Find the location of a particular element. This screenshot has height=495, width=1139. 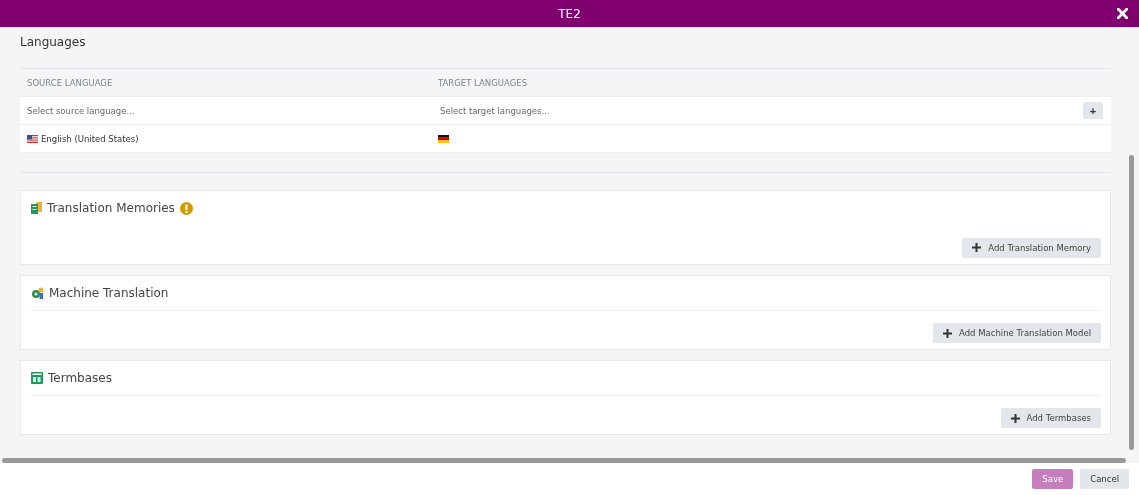

section-title: Translation Memories is located at coordinates (111, 208).